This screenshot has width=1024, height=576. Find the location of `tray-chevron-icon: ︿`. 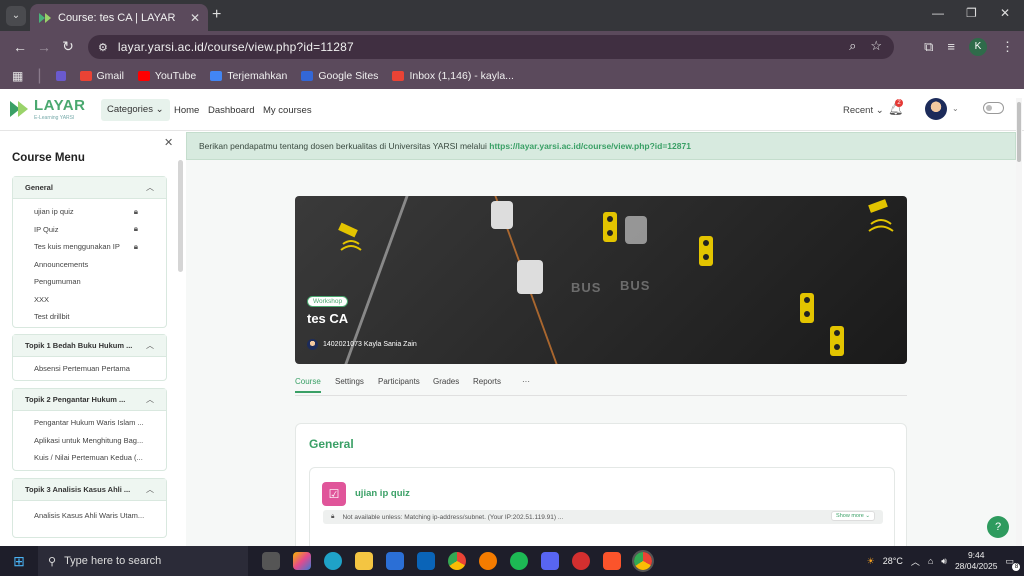

tray-chevron-icon: ︿ is located at coordinates (915, 561).